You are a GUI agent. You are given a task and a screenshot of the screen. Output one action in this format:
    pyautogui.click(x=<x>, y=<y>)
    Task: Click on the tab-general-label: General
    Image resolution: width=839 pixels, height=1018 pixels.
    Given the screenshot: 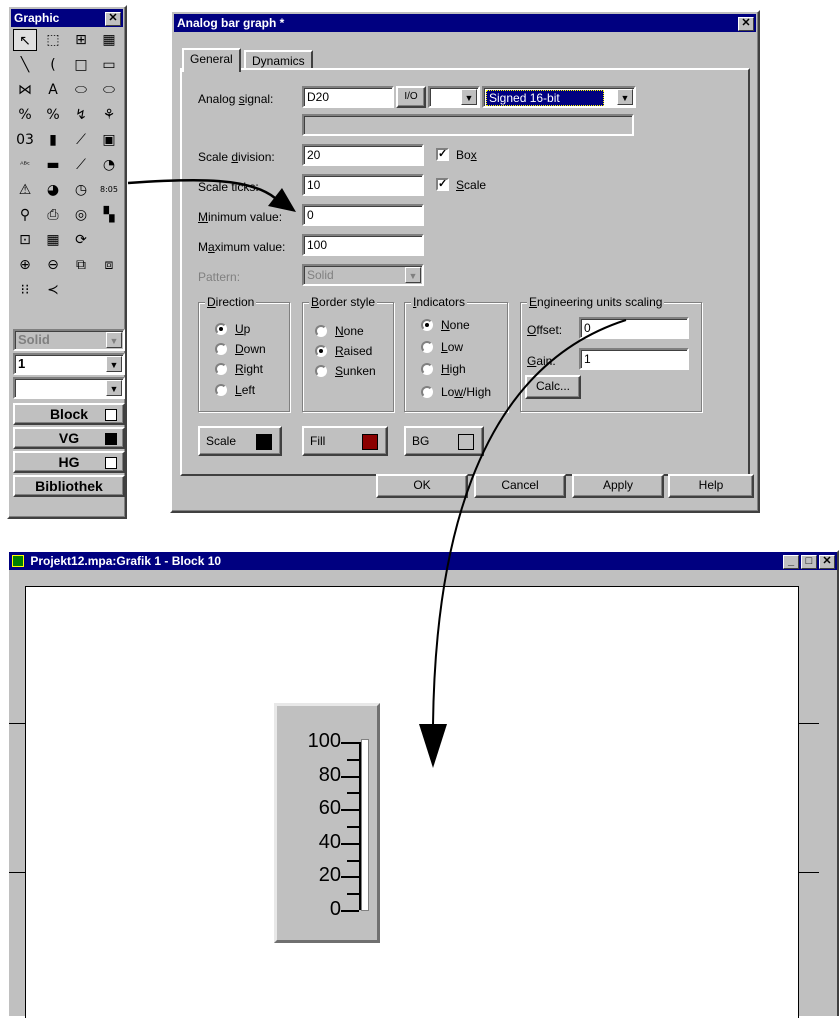 What is the action you would take?
    pyautogui.click(x=211, y=59)
    